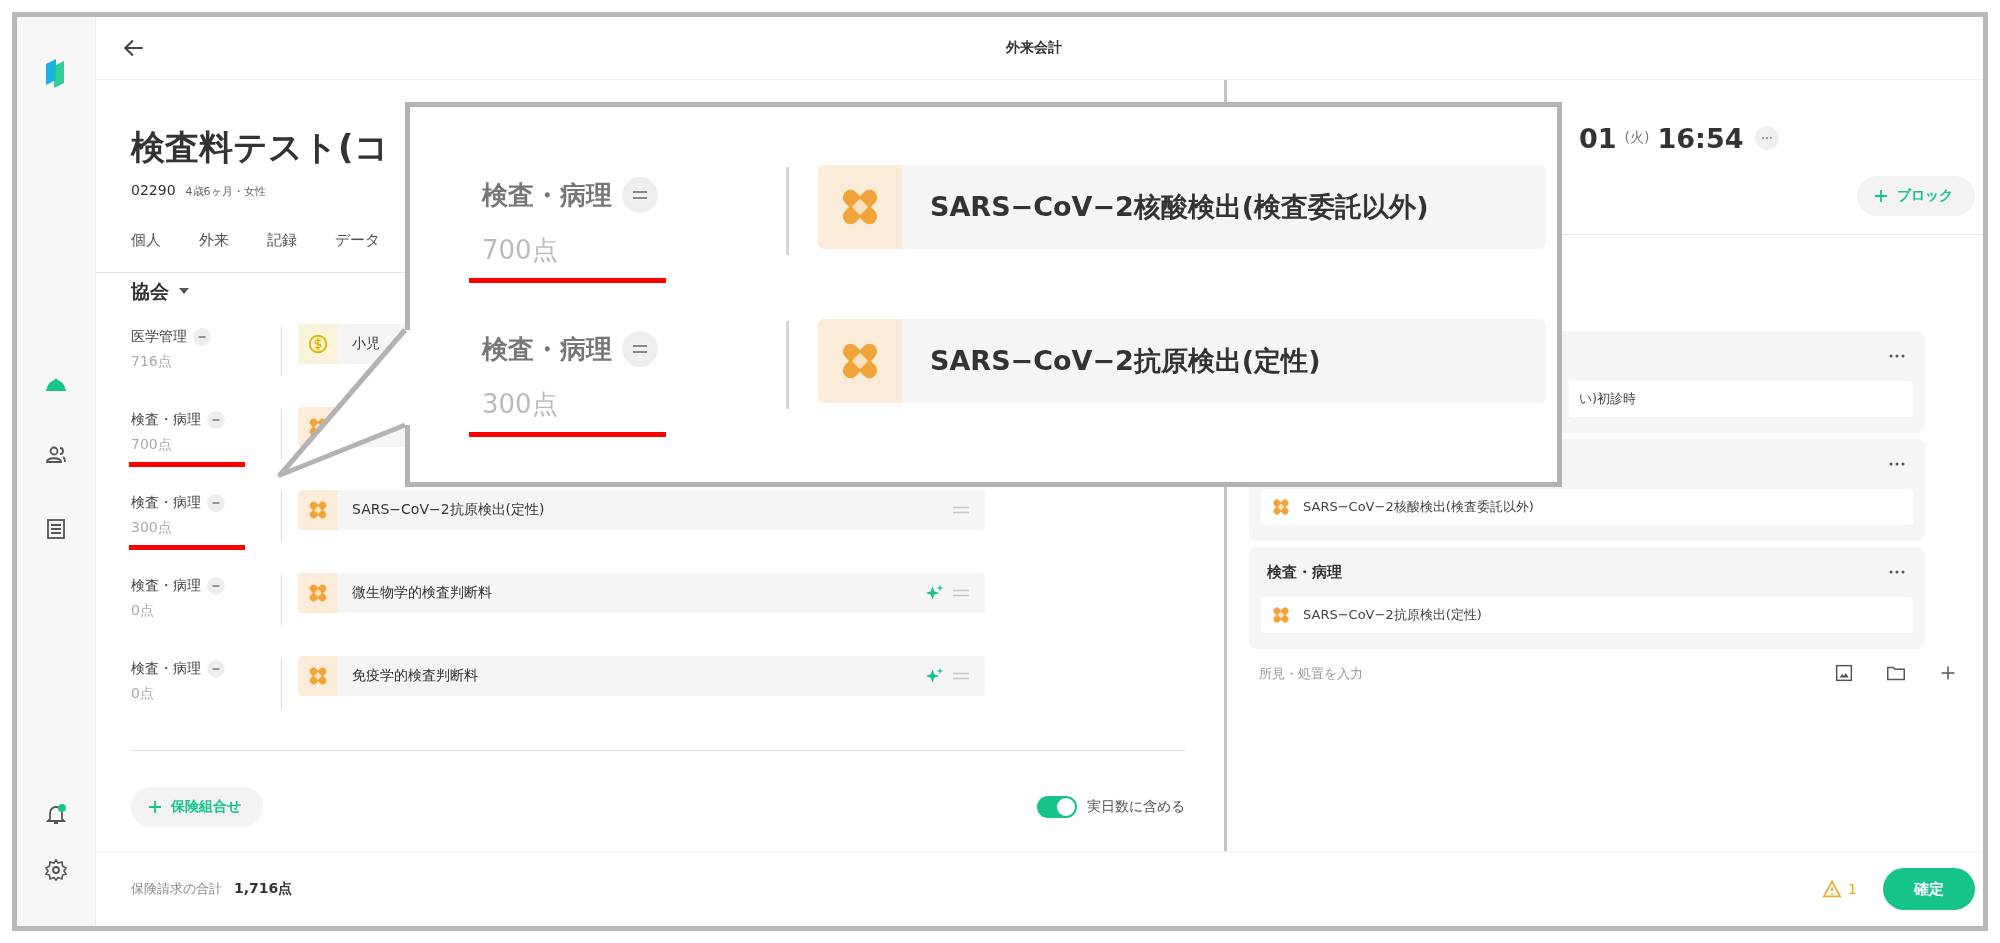  I want to click on toggle-switch, so click(1057, 807).